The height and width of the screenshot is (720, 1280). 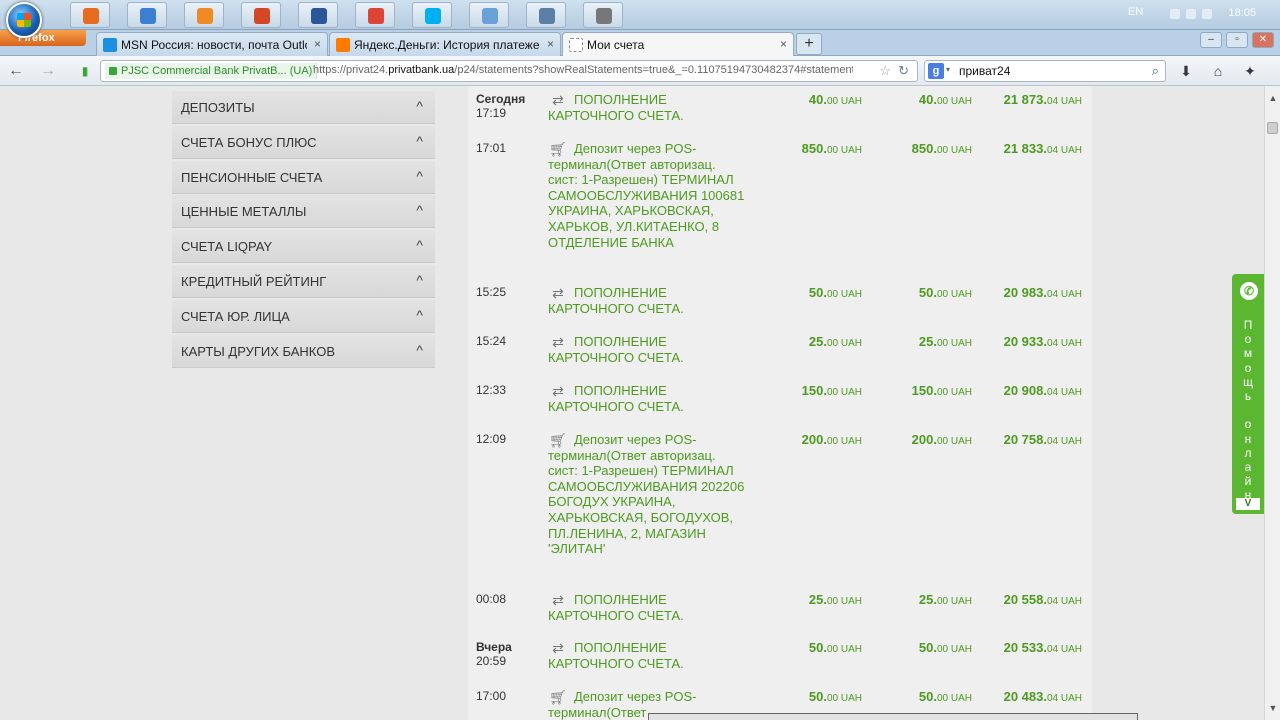 I want to click on sidebar-item: СЧЕТА LIQPAY ^, so click(x=303, y=247).